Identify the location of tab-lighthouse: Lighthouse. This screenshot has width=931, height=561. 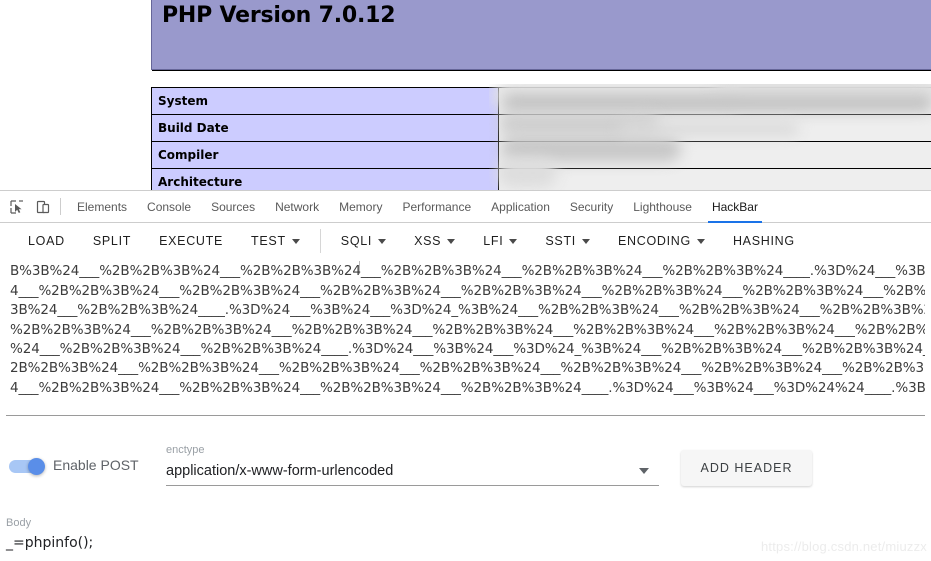
(662, 206).